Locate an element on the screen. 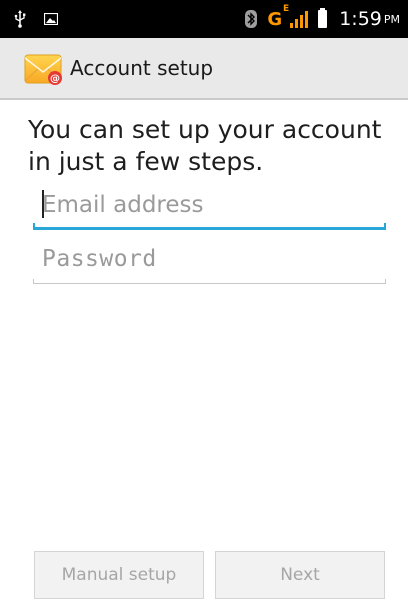 This screenshot has height=601, width=408. email-field is located at coordinates (209, 208).